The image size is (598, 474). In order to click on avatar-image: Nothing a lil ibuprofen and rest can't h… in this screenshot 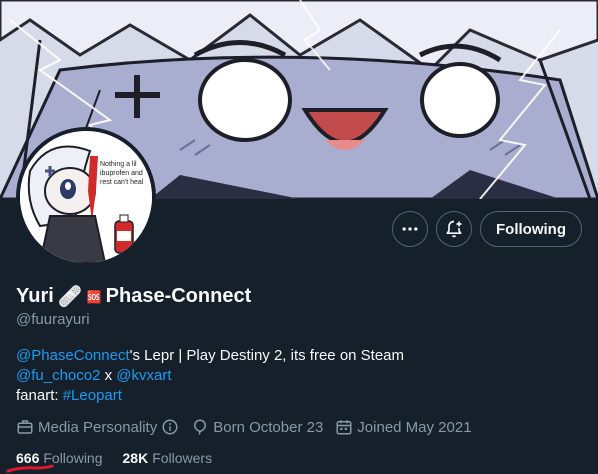, I will do `click(86, 197)`.